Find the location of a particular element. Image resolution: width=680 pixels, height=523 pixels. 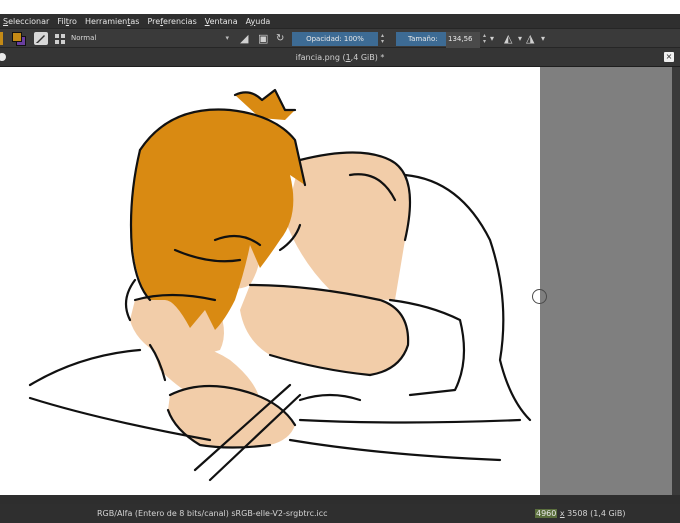

eraser-icon: ◢ is located at coordinates (244, 38).